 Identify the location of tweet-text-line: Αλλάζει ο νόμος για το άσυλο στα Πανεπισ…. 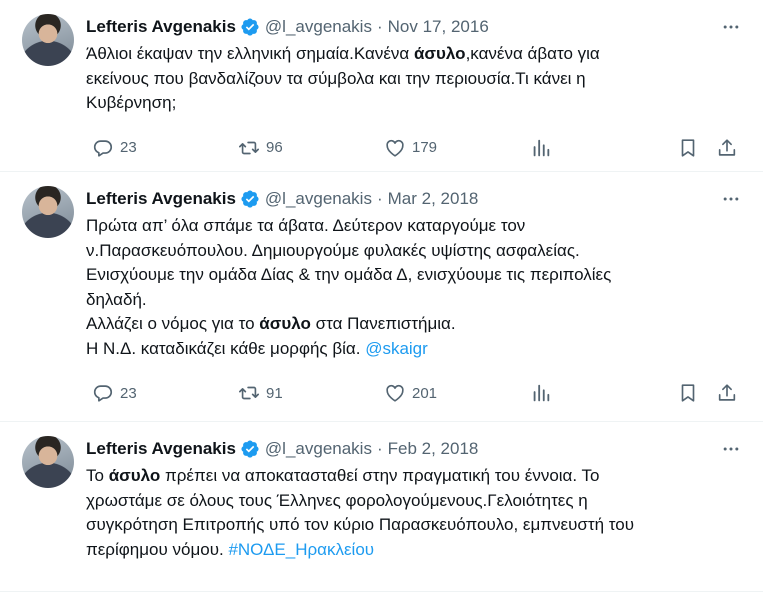
(406, 324).